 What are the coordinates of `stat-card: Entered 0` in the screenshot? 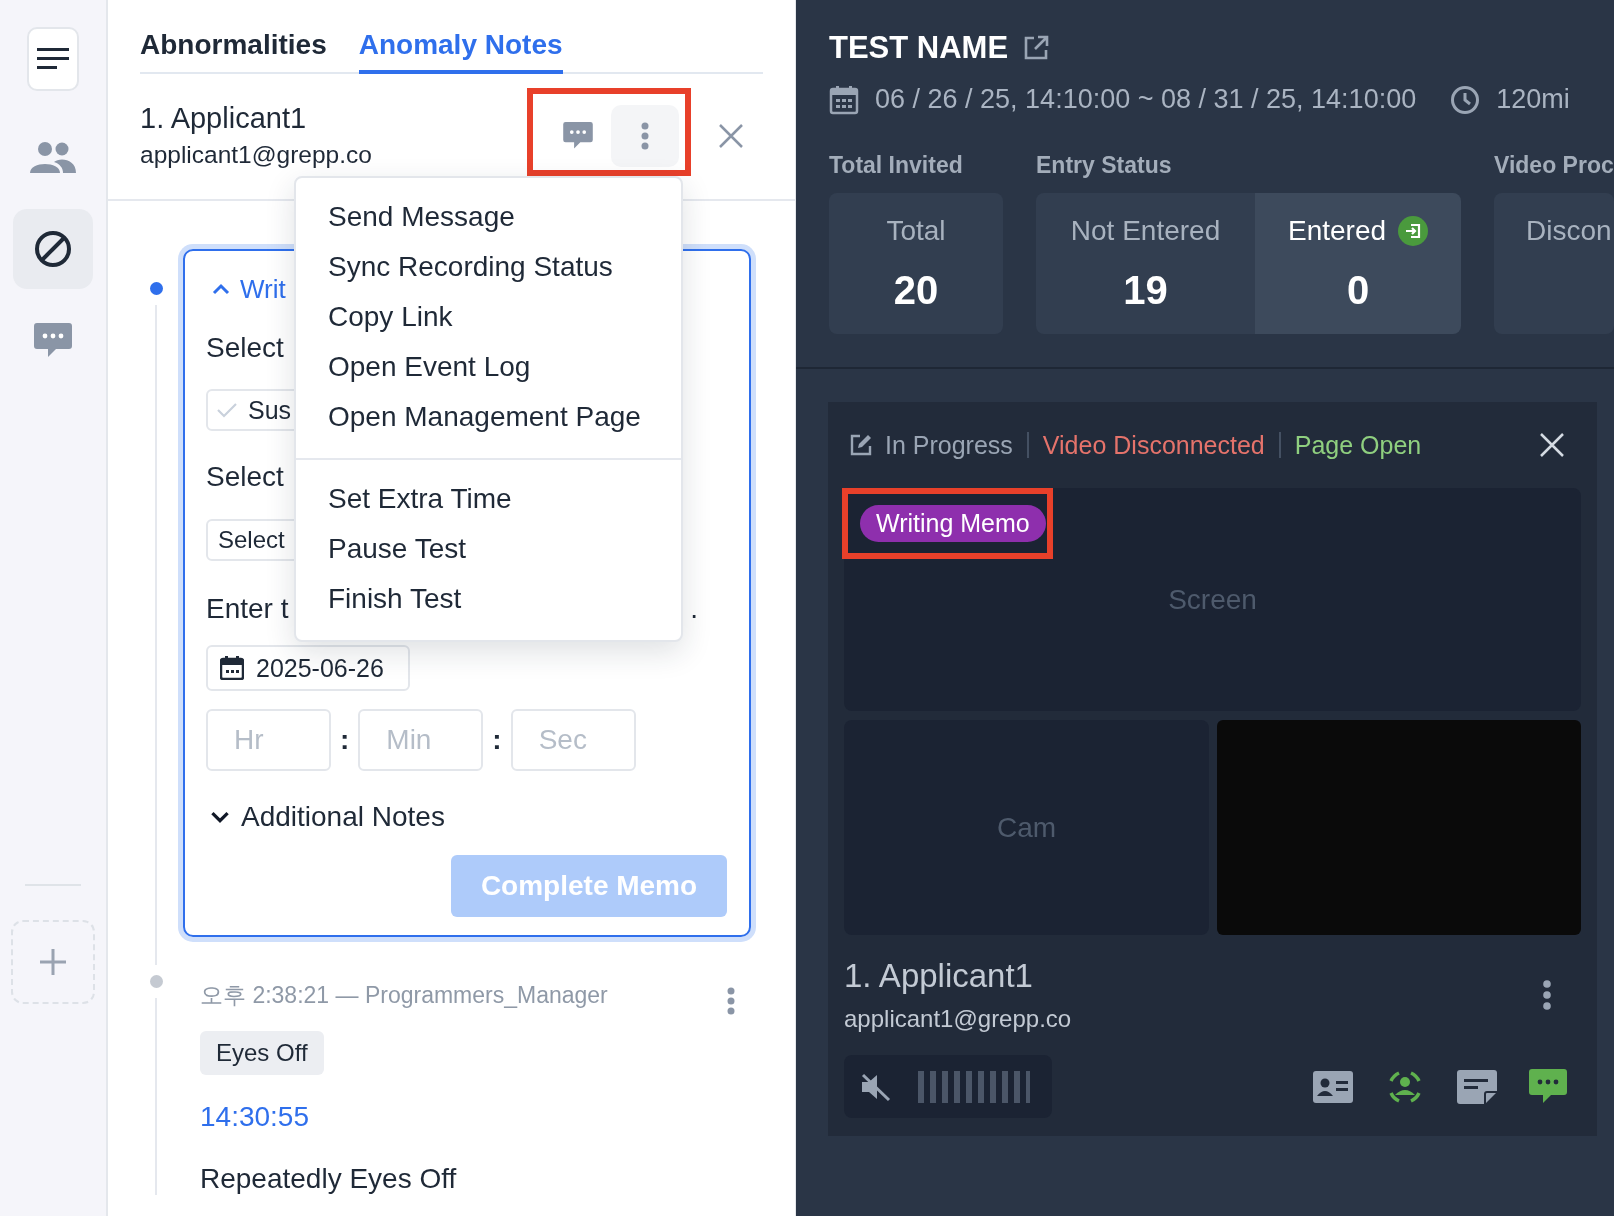 It's located at (1358, 263).